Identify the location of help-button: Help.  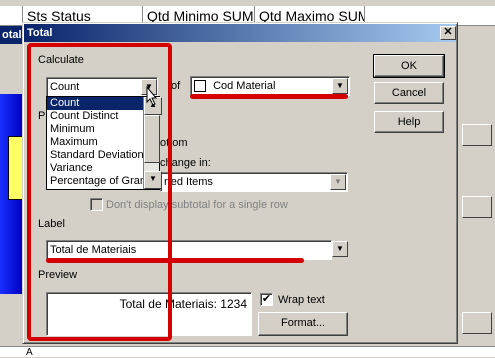
(409, 122).